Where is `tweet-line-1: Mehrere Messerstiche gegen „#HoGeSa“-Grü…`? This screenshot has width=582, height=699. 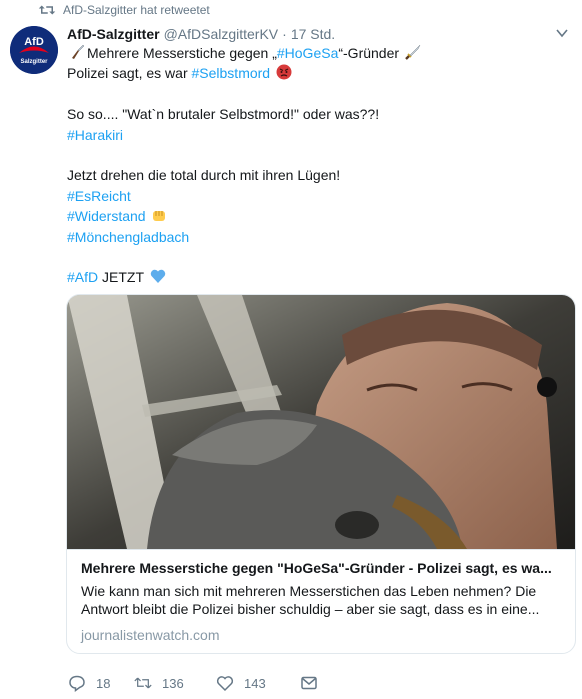
tweet-line-1: Mehrere Messerstiche gegen „#HoGeSa“-Grü… is located at coordinates (317, 53).